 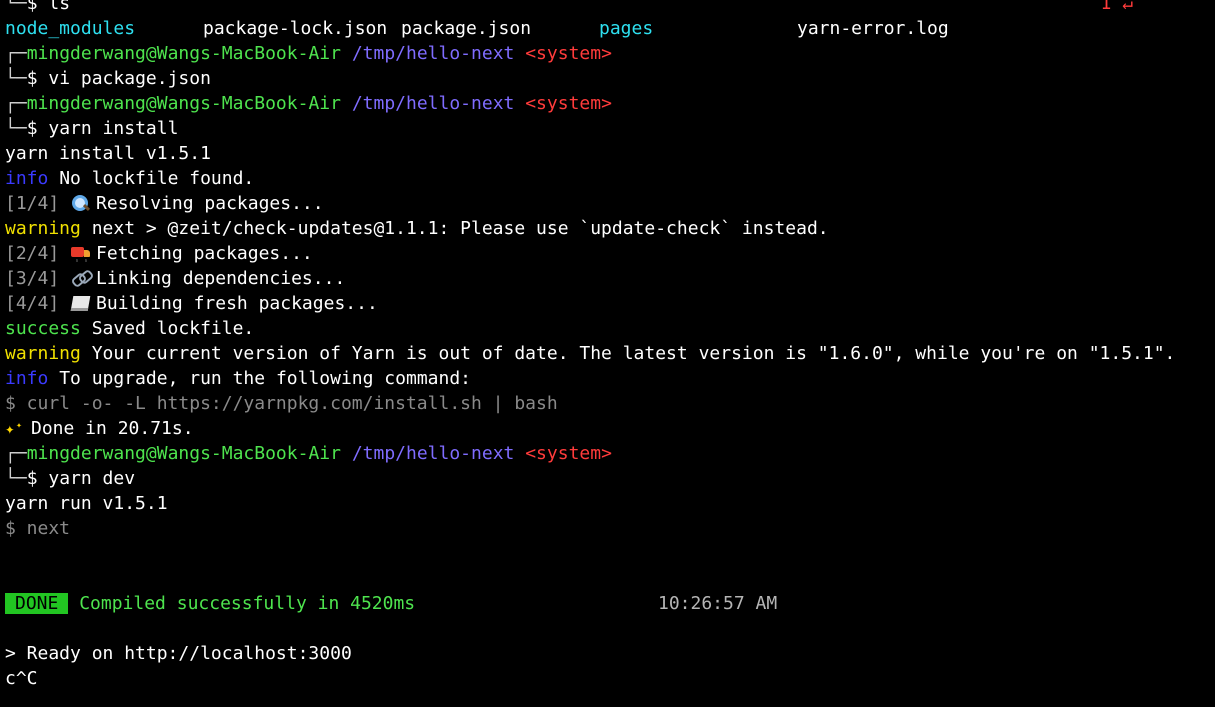 I want to click on page-icon, so click(x=81, y=303).